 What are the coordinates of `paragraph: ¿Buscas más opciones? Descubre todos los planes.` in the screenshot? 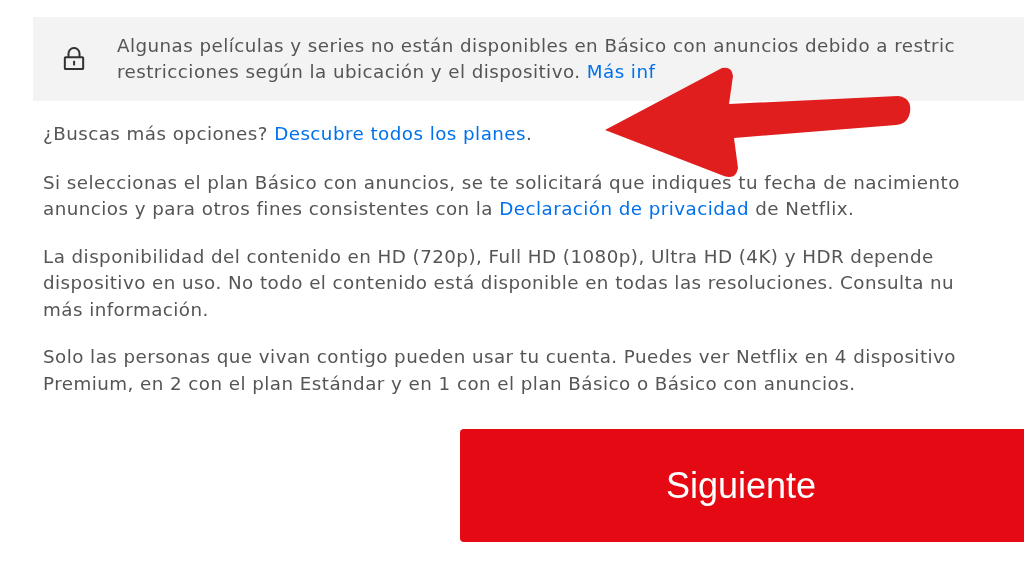 It's located at (288, 134).